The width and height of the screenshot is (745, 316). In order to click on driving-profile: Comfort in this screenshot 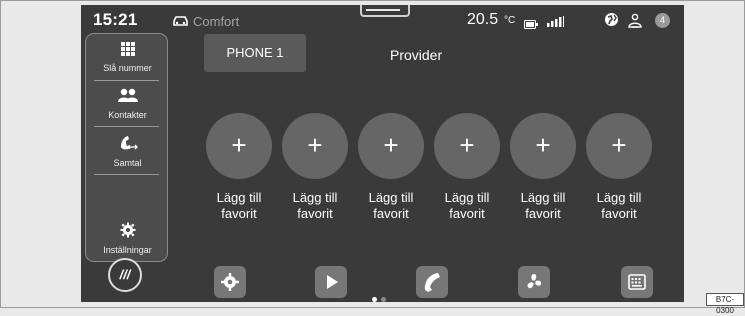, I will do `click(216, 21)`.